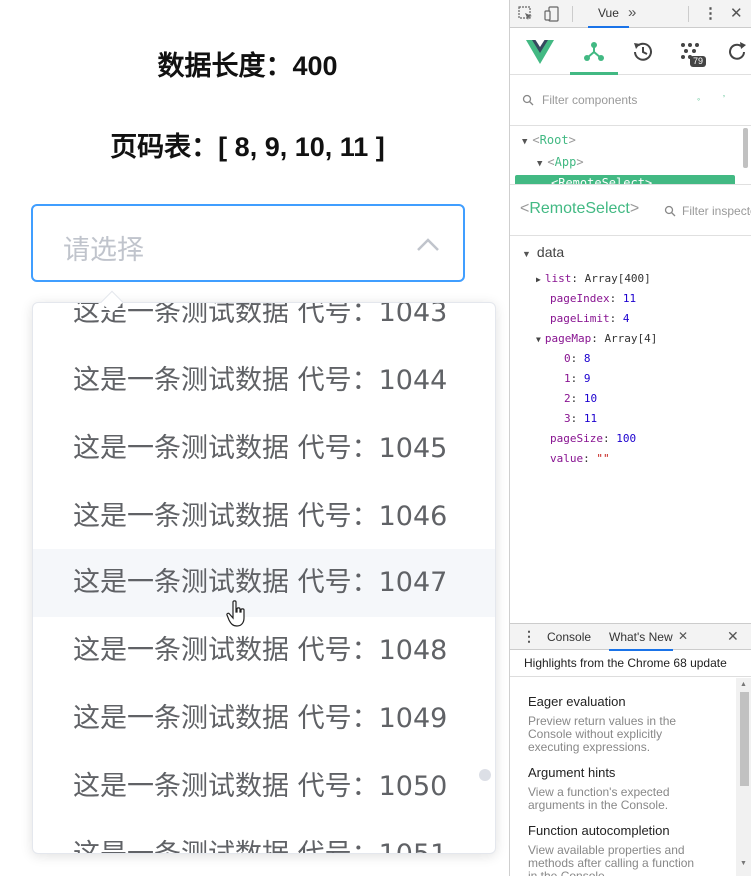  What do you see at coordinates (103, 250) in the screenshot?
I see `select-placeholder: 请选择` at bounding box center [103, 250].